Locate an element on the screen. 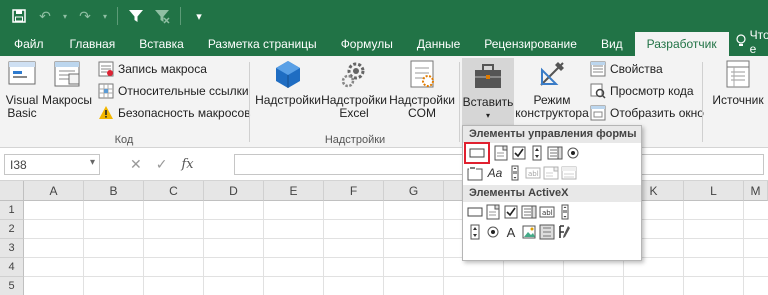 The image size is (768, 295). visual-basic-button: Visual Basic is located at coordinates (22, 89).